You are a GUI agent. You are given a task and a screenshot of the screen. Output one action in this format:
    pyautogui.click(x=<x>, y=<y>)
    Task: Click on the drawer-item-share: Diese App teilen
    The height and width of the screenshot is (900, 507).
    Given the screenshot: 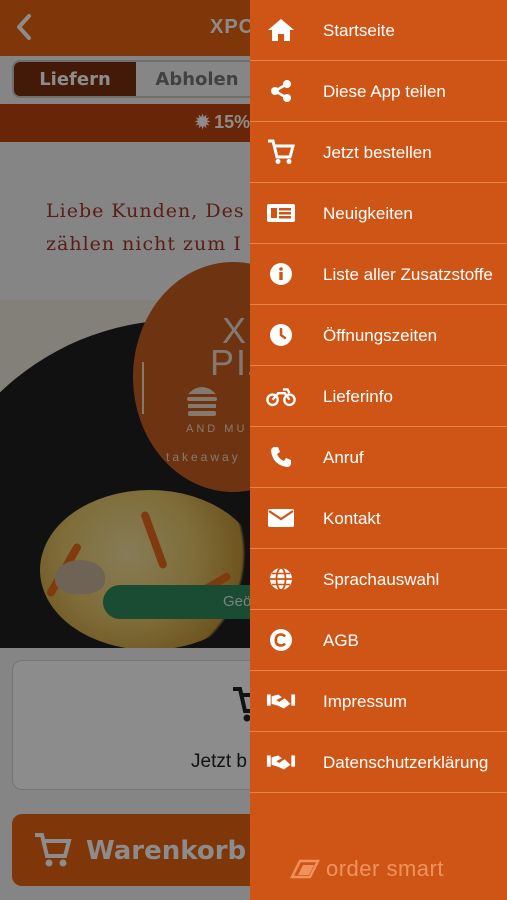 What is the action you would take?
    pyautogui.click(x=378, y=91)
    